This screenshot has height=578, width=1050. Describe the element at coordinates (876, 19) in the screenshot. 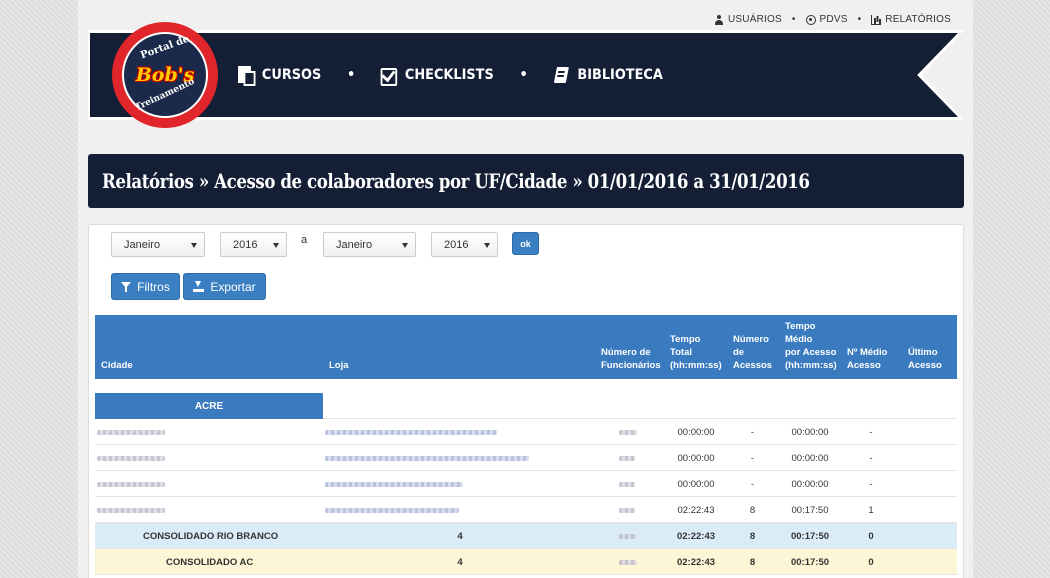

I see `bar-chart-icon` at that location.